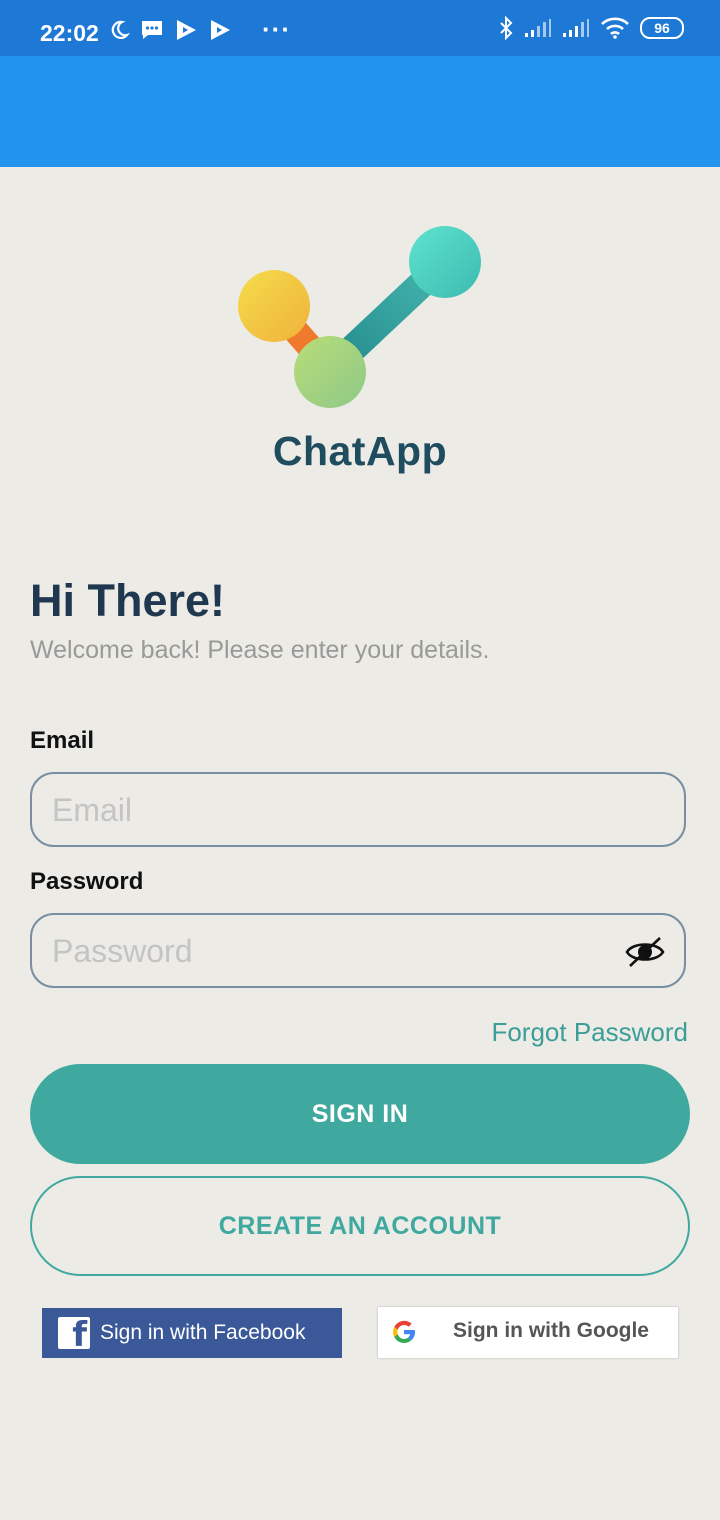 This screenshot has height=1520, width=720. I want to click on eye-off-icon, so click(645, 952).